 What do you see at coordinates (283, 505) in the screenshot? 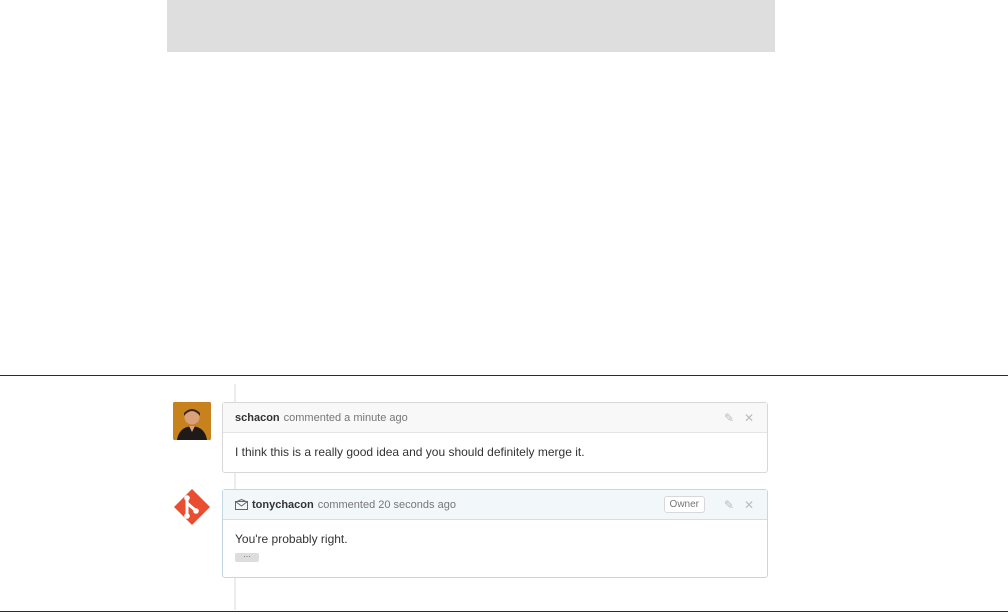
I see `comment-author: tonychacon` at bounding box center [283, 505].